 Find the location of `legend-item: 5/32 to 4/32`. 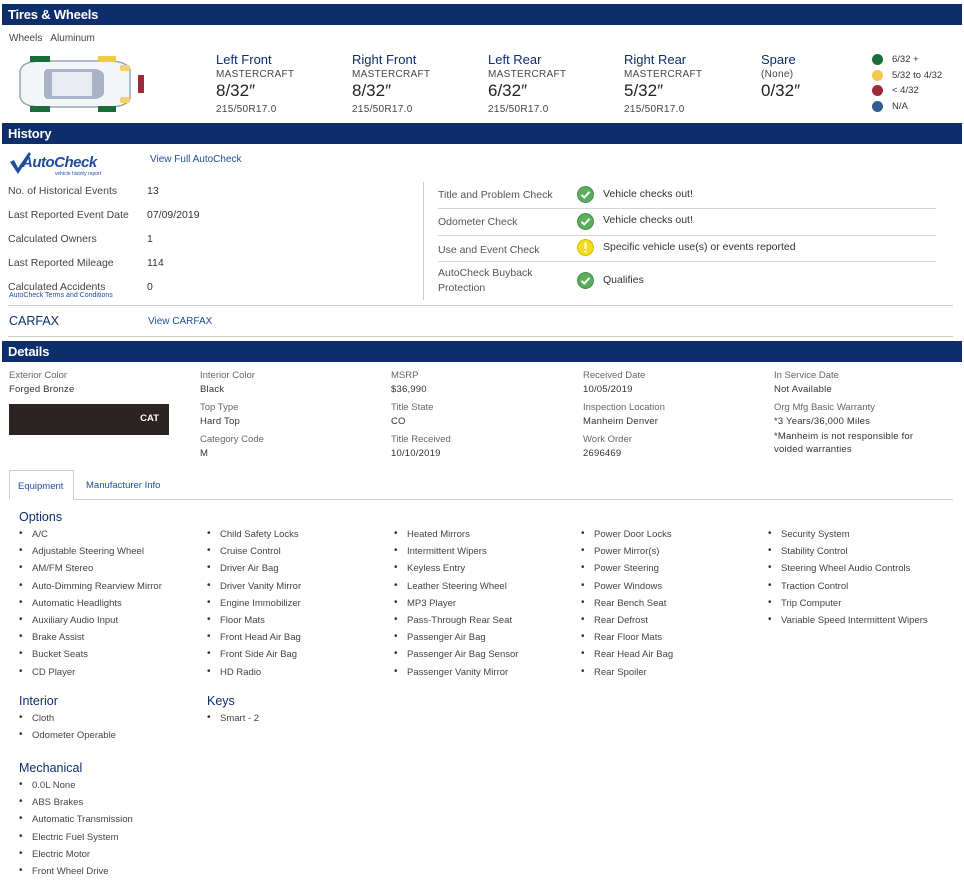

legend-item: 5/32 to 4/32 is located at coordinates (907, 76).